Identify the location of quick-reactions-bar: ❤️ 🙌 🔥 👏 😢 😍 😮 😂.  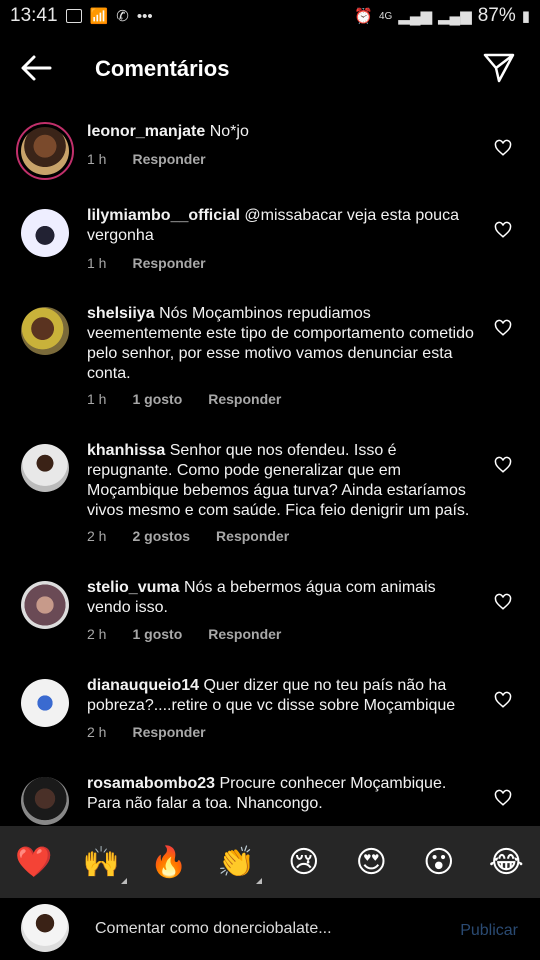
(270, 862).